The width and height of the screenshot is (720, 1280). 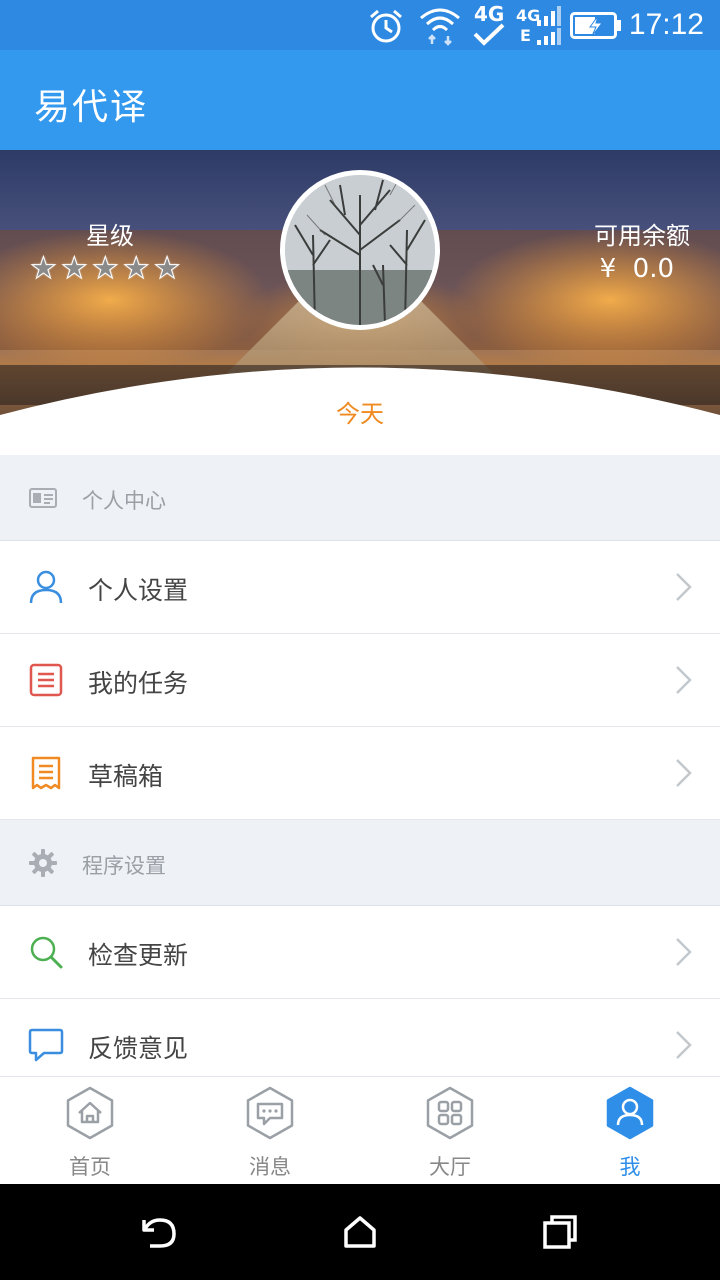 I want to click on rating-label: 星级, so click(x=110, y=236).